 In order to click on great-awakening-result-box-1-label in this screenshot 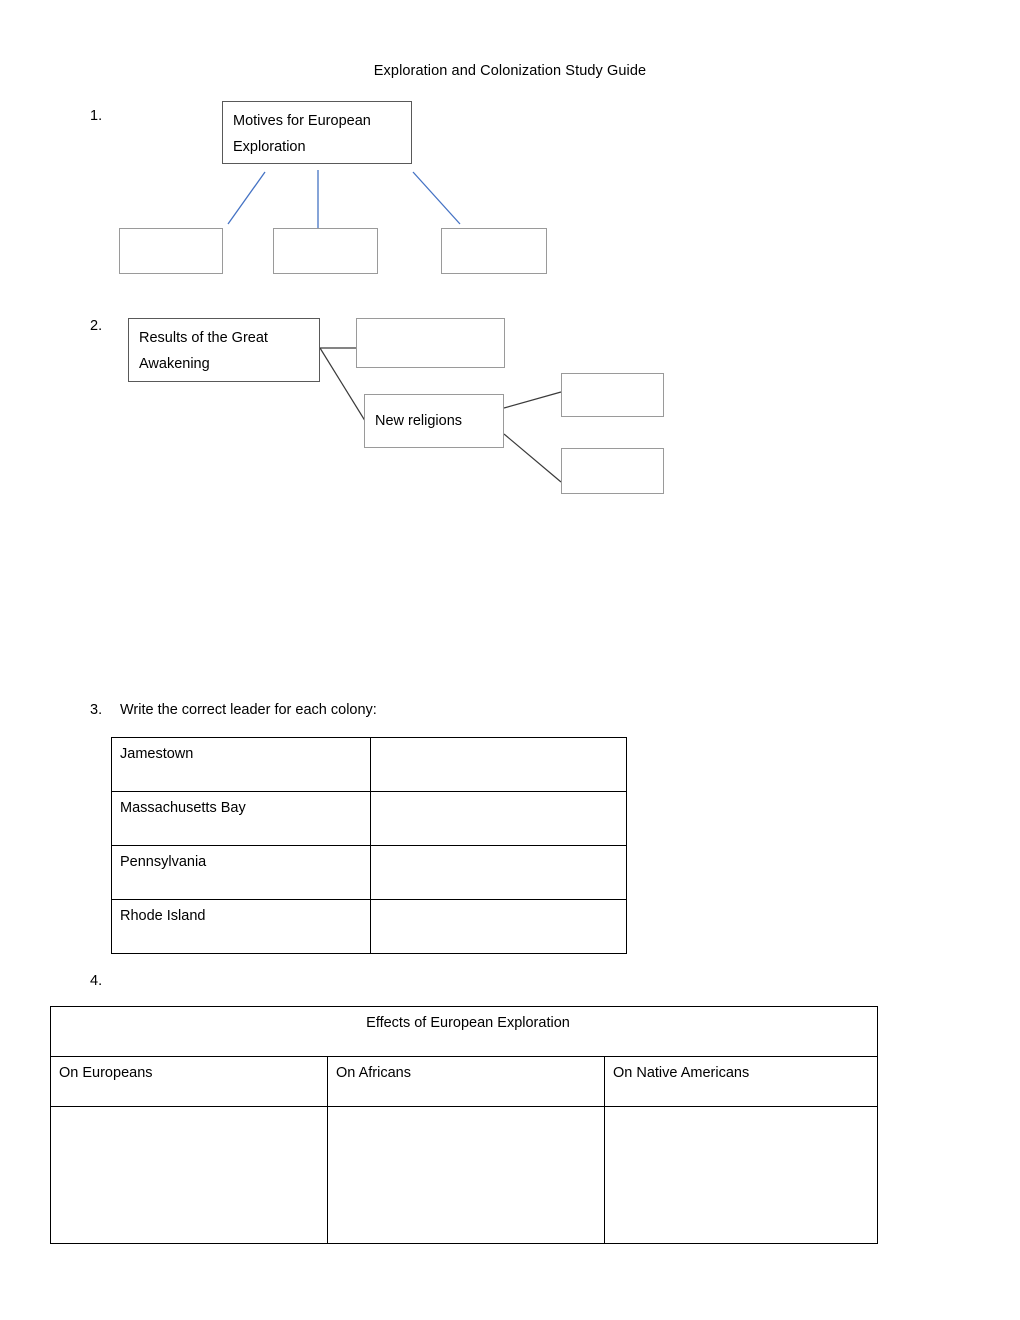, I will do `click(430, 322)`.